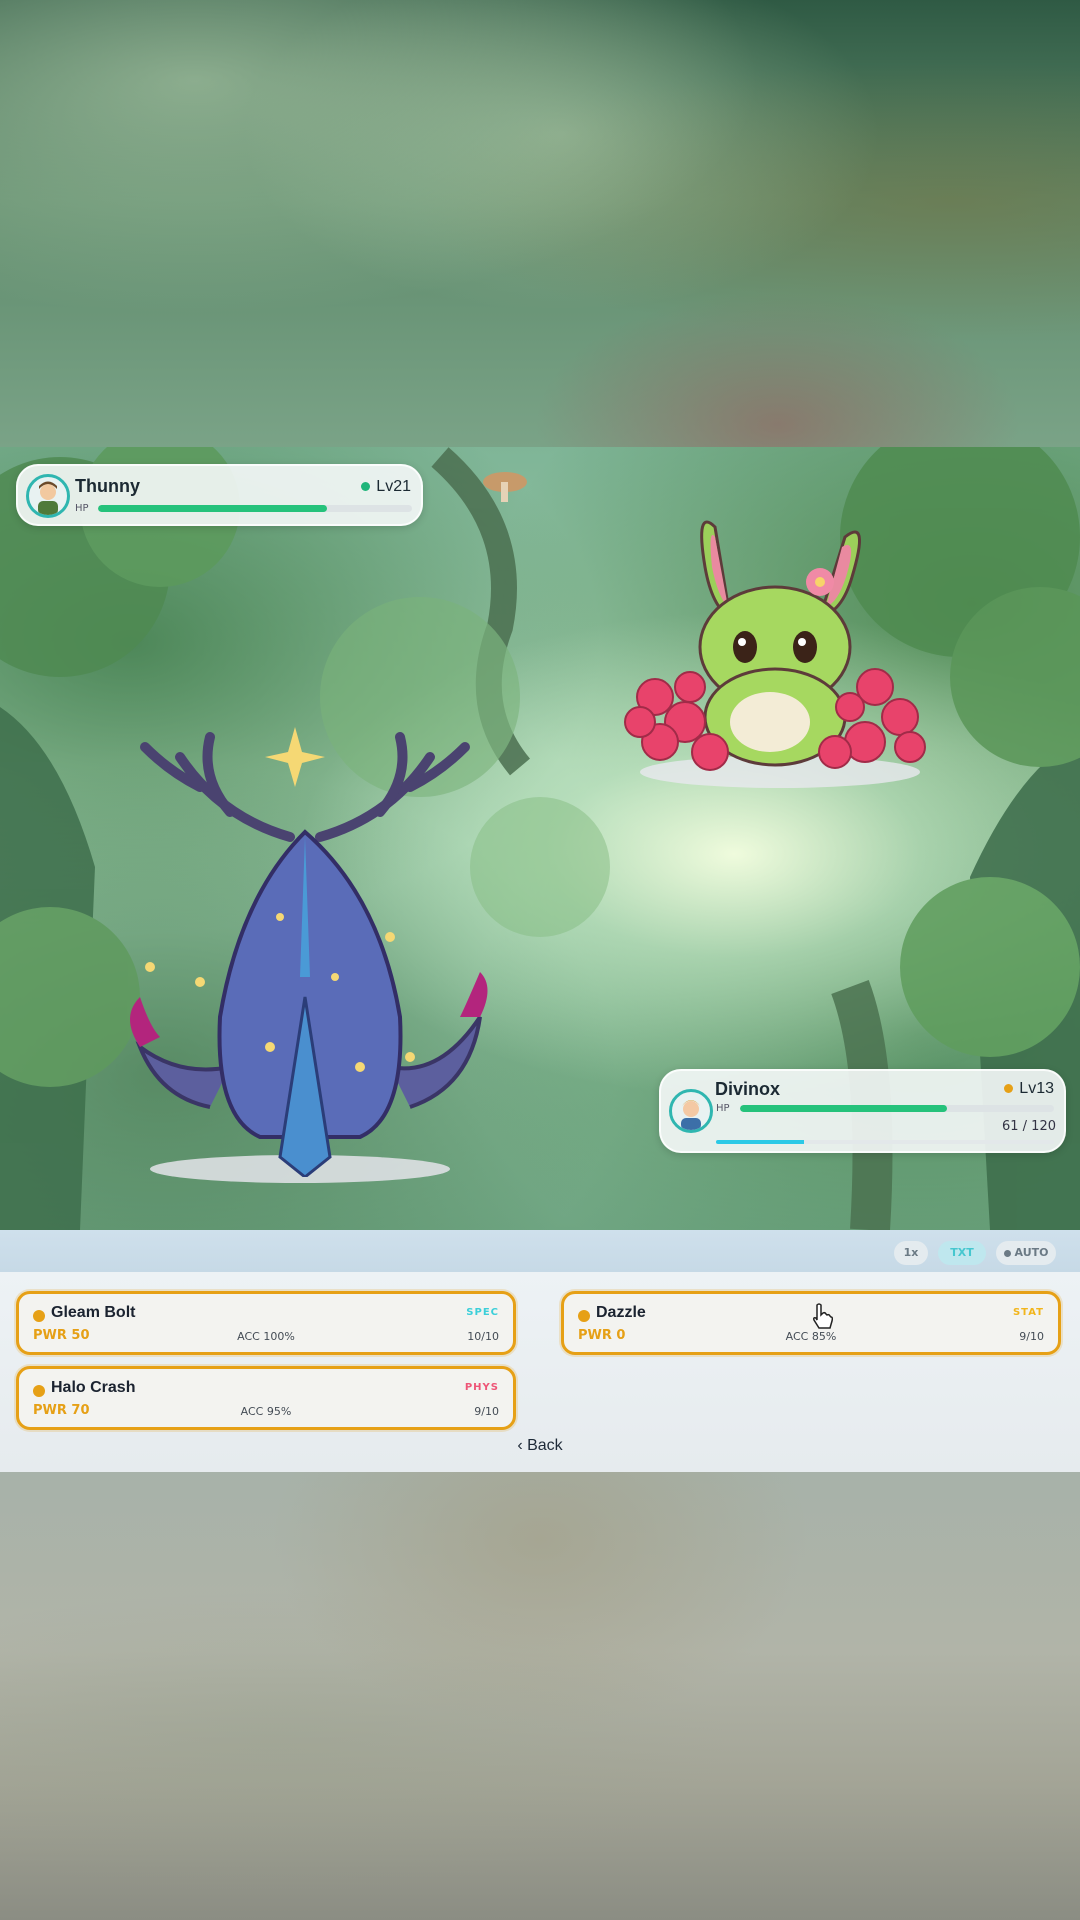 The height and width of the screenshot is (1920, 1080). What do you see at coordinates (386, 487) in the screenshot?
I see `player-level: Lv21` at bounding box center [386, 487].